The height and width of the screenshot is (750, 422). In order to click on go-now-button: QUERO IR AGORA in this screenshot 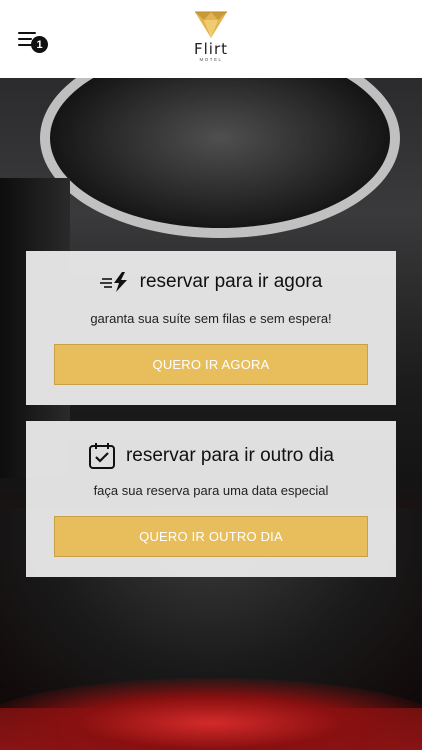, I will do `click(211, 364)`.